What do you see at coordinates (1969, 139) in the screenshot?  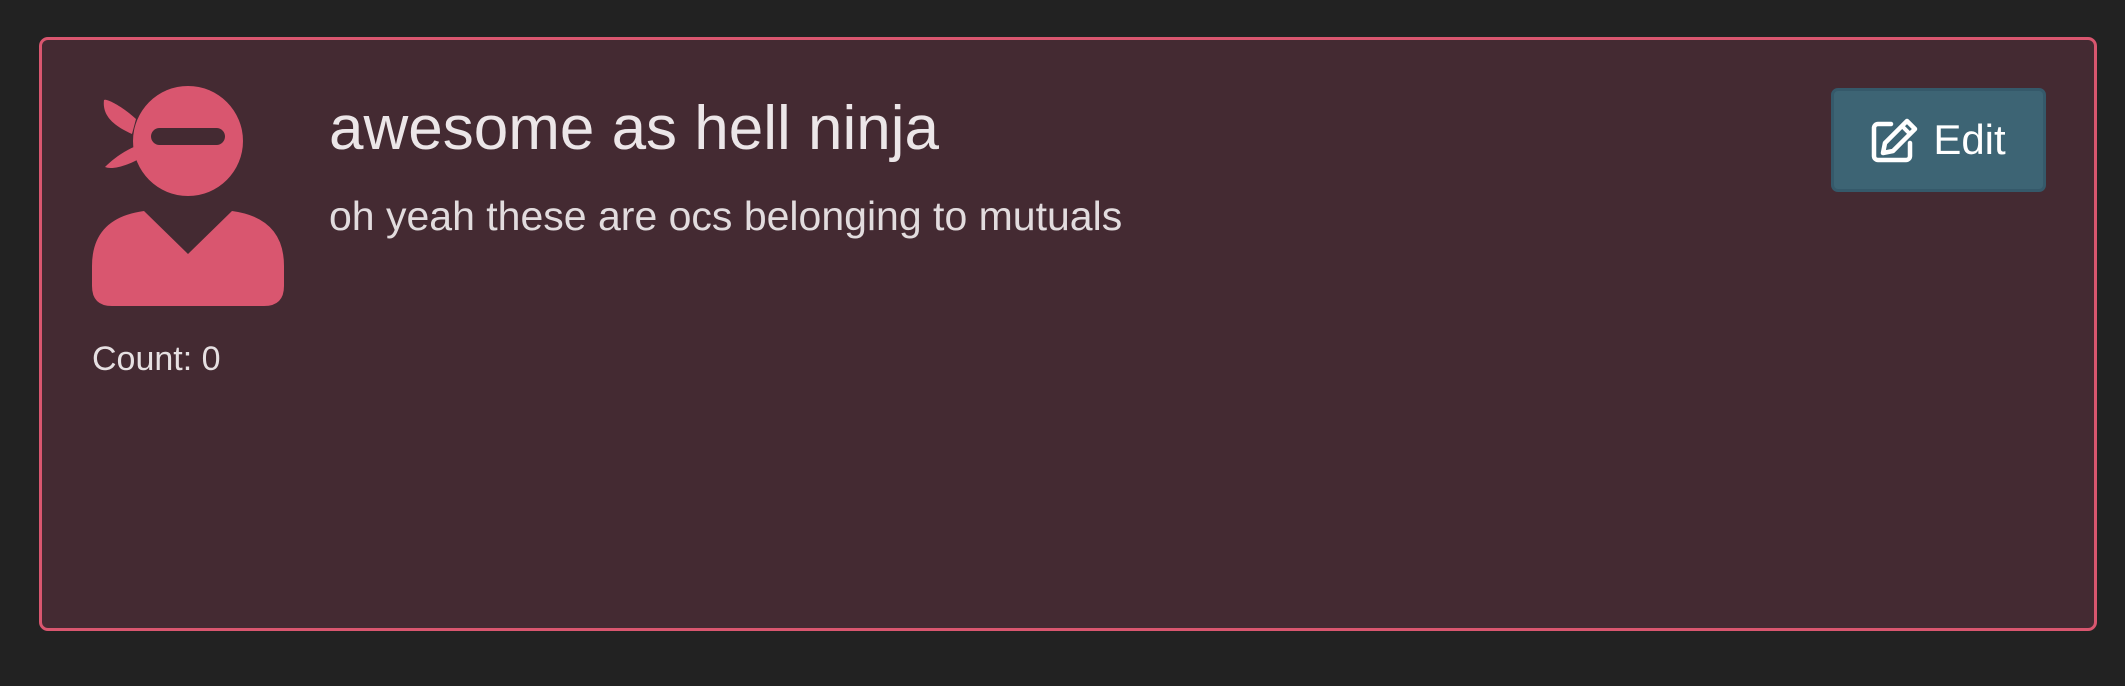 I see `edit-button-label: Edit` at bounding box center [1969, 139].